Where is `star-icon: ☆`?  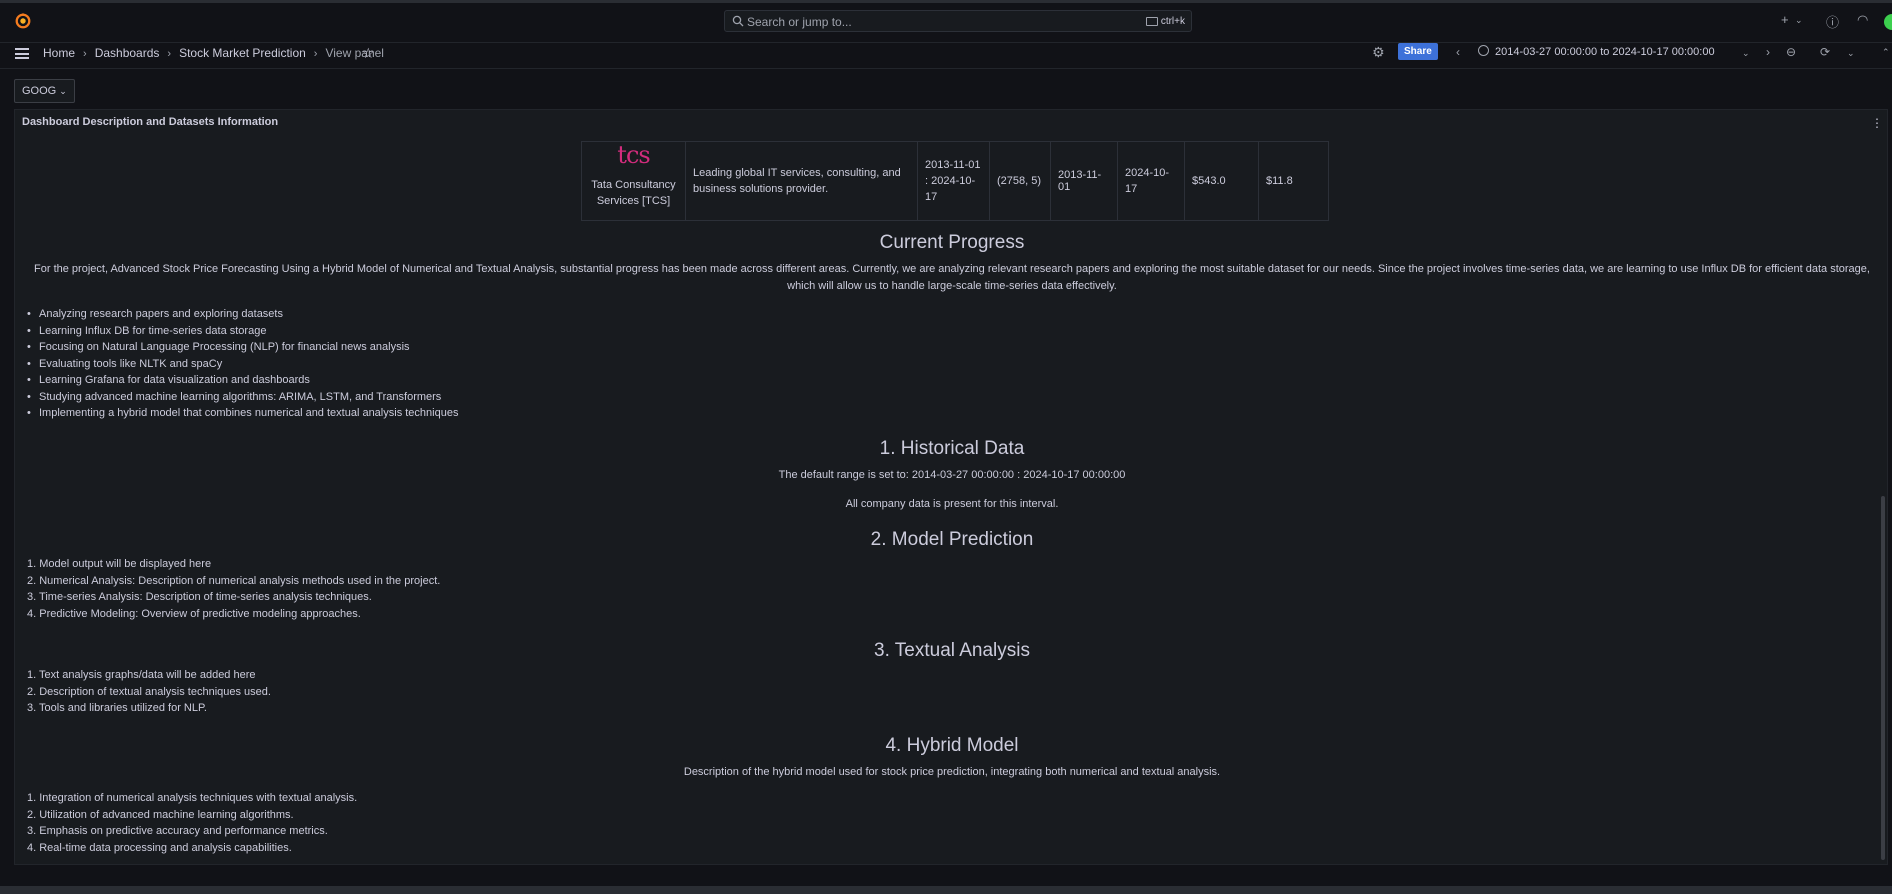
star-icon: ☆ is located at coordinates (368, 53).